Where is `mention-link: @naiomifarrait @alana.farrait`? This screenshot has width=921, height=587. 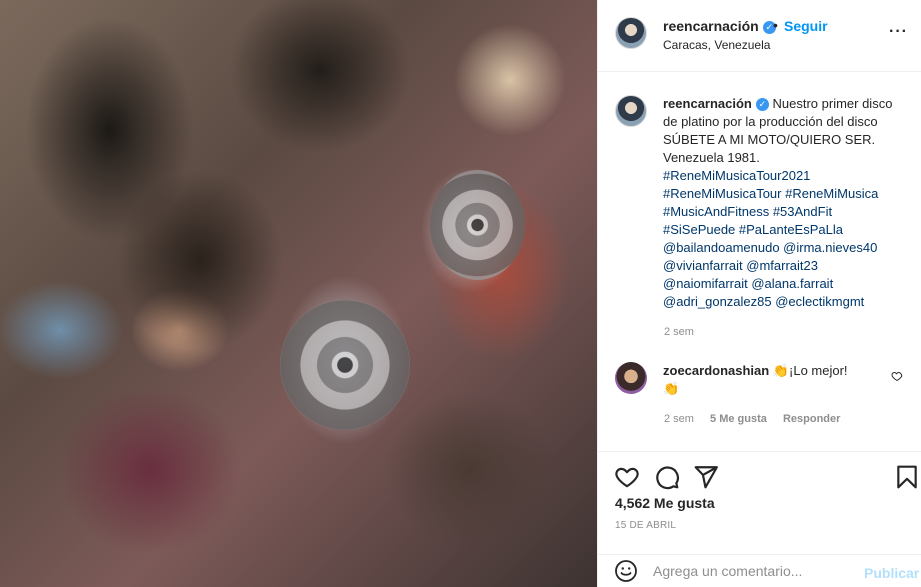
mention-link: @naiomifarrait @alana.farrait is located at coordinates (785, 284).